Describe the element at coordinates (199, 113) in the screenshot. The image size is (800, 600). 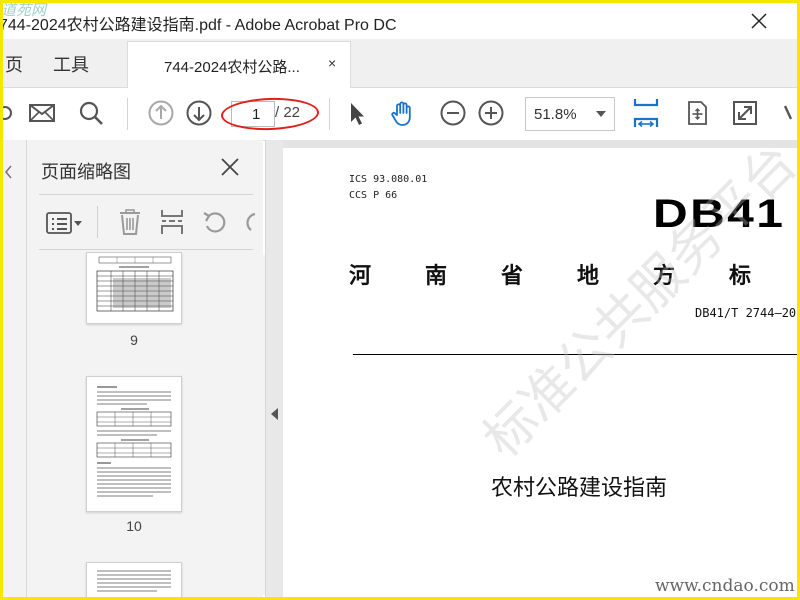
I see `next-page-icon` at that location.